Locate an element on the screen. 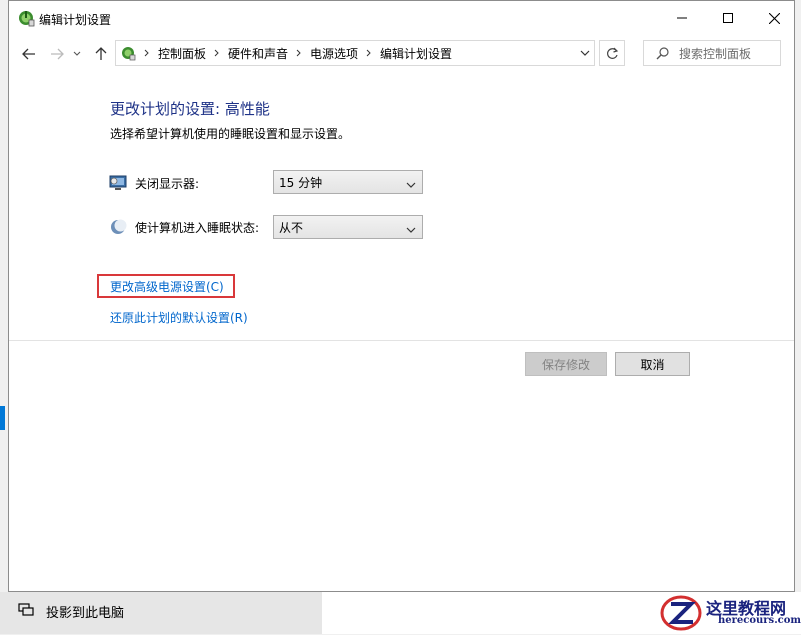  search-placeholder: 搜索控制面板 is located at coordinates (715, 53).